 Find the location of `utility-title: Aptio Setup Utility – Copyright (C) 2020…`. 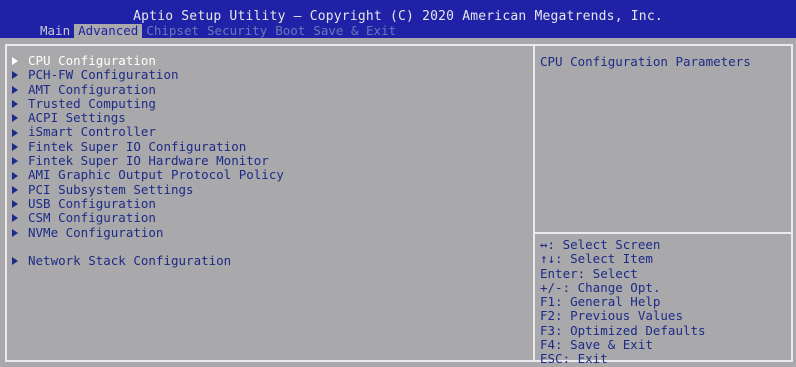

utility-title: Aptio Setup Utility – Copyright (C) 2020… is located at coordinates (398, 16).